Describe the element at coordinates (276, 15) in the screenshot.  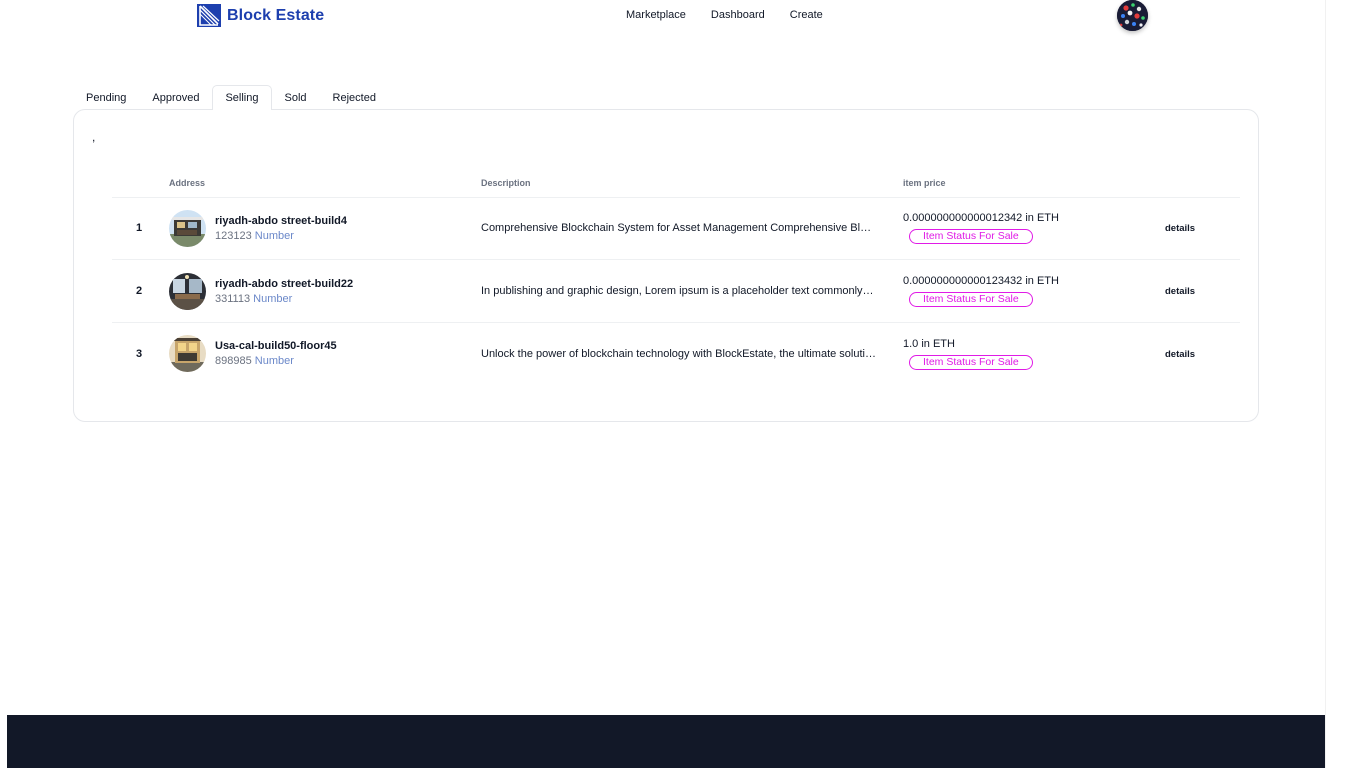
I see `brand-name: Block Estate` at that location.